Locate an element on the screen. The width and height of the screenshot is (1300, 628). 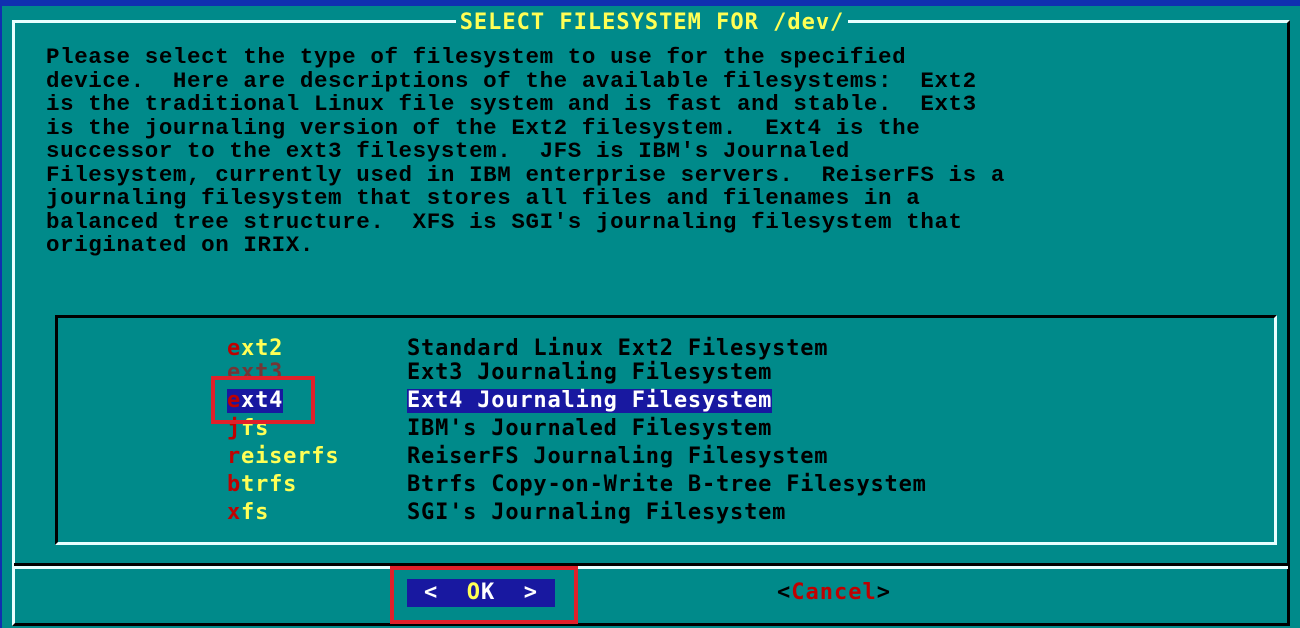
title-bar: SELECT FILESYSTEM FOR /dev/ is located at coordinates (651, 23).